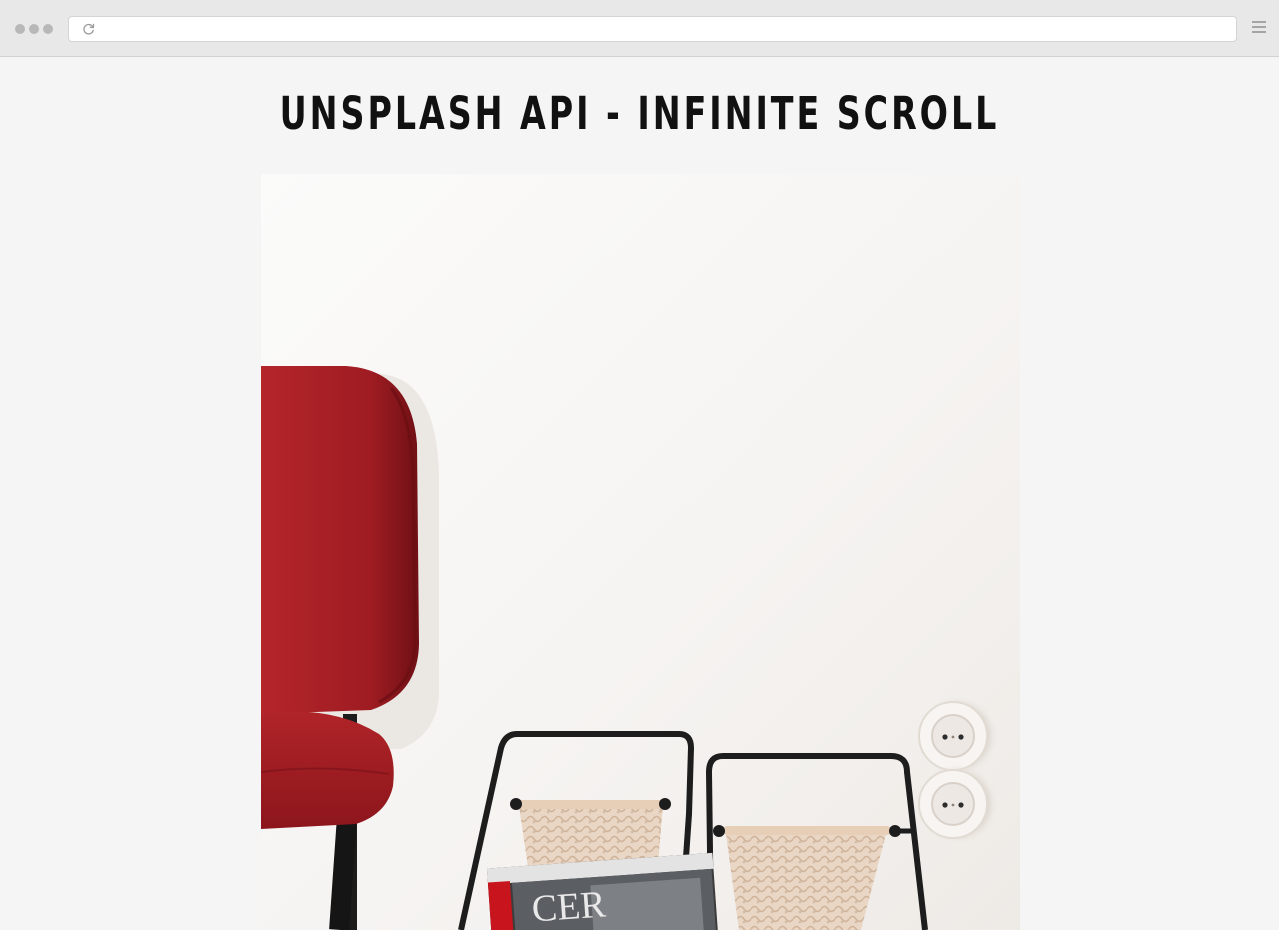  Describe the element at coordinates (665, 30) in the screenshot. I see `url-input` at that location.